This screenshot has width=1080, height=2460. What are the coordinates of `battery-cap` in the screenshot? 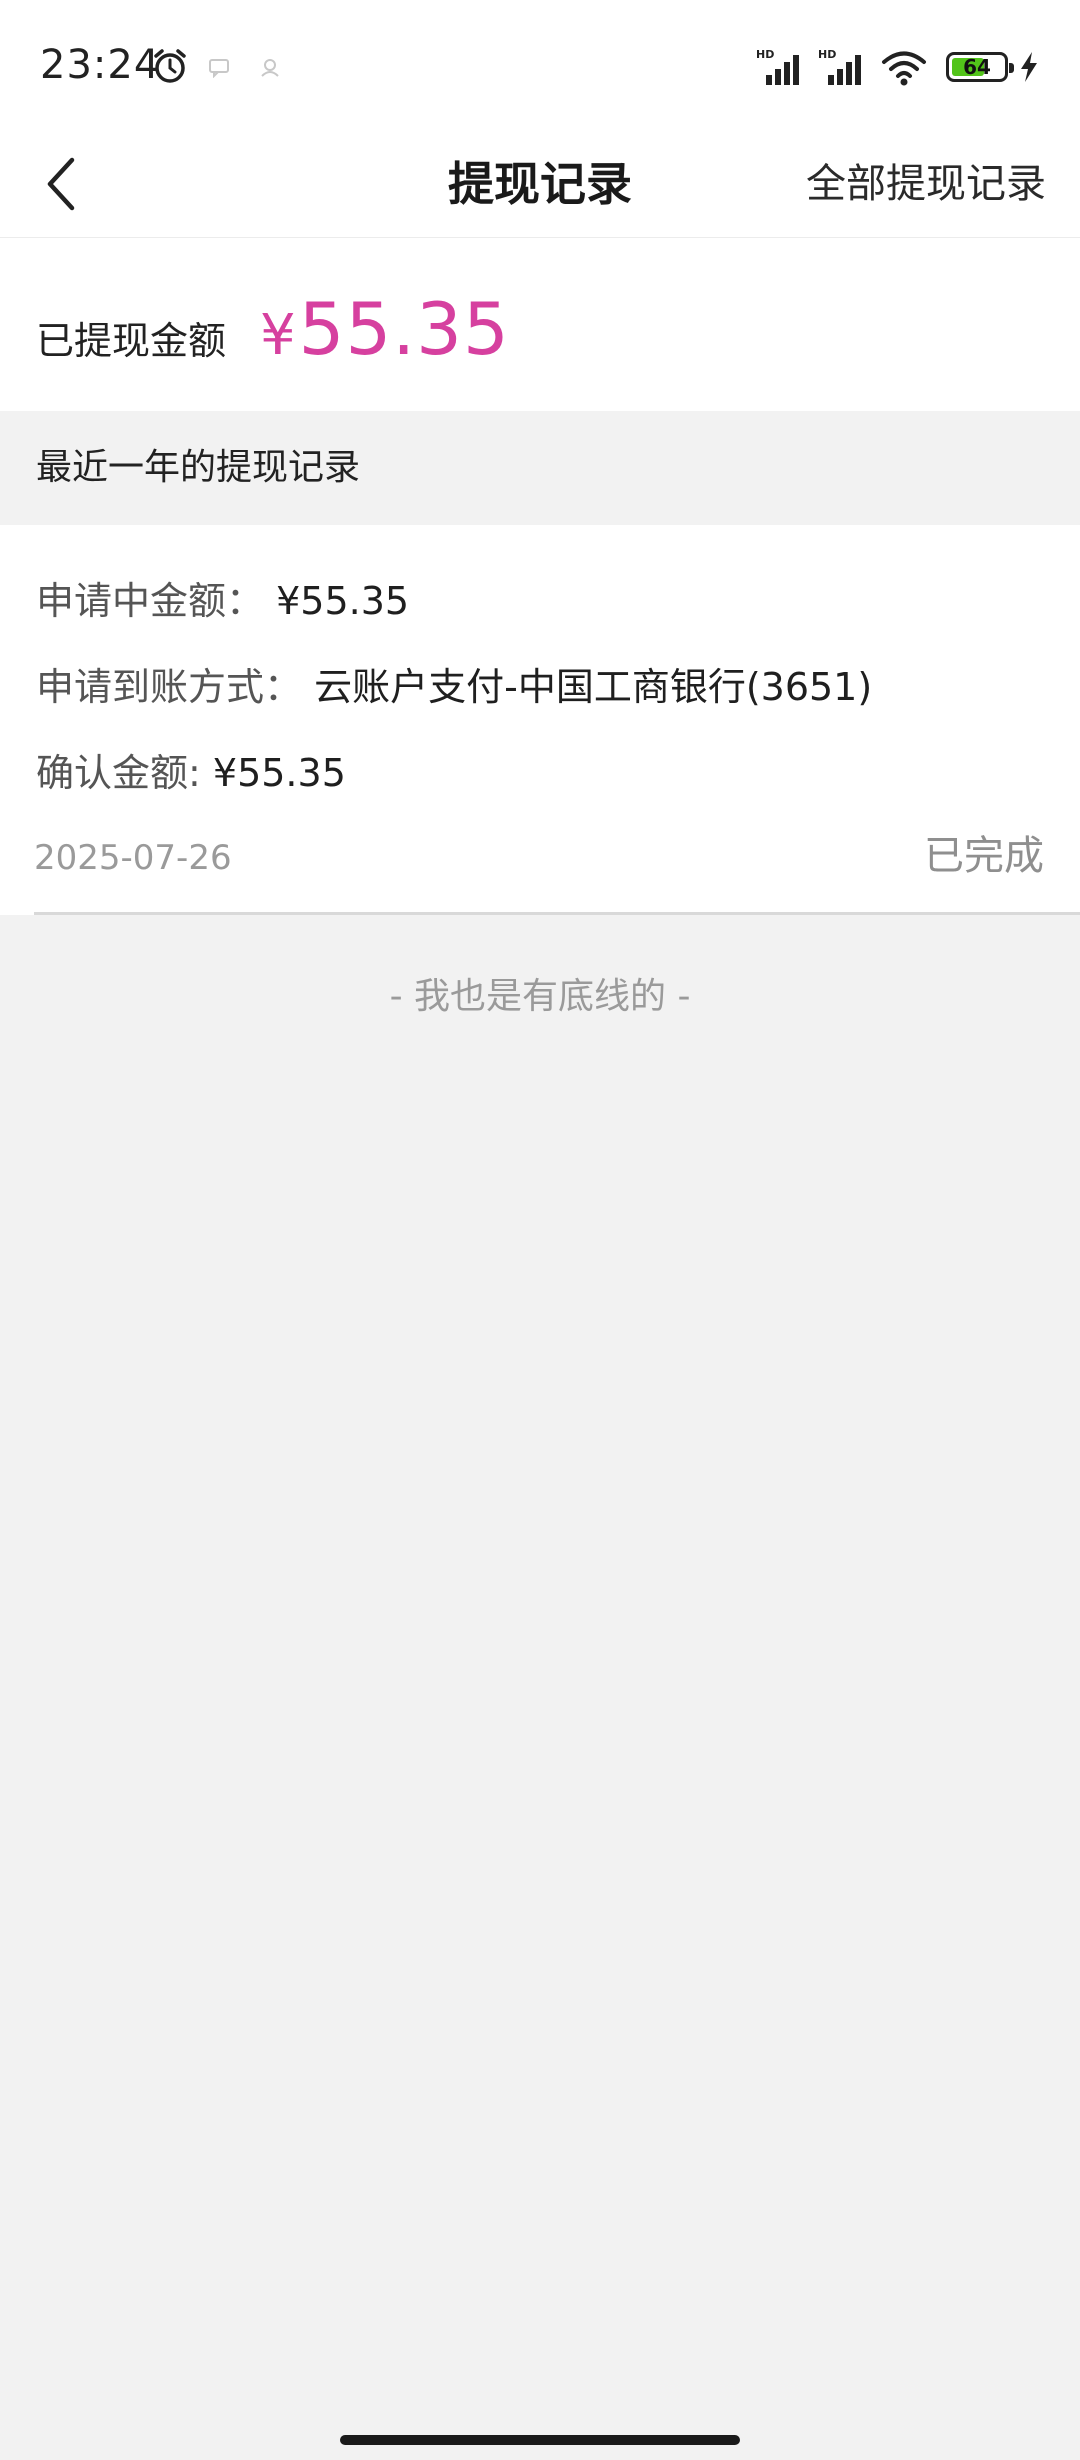 It's located at (1011, 68).